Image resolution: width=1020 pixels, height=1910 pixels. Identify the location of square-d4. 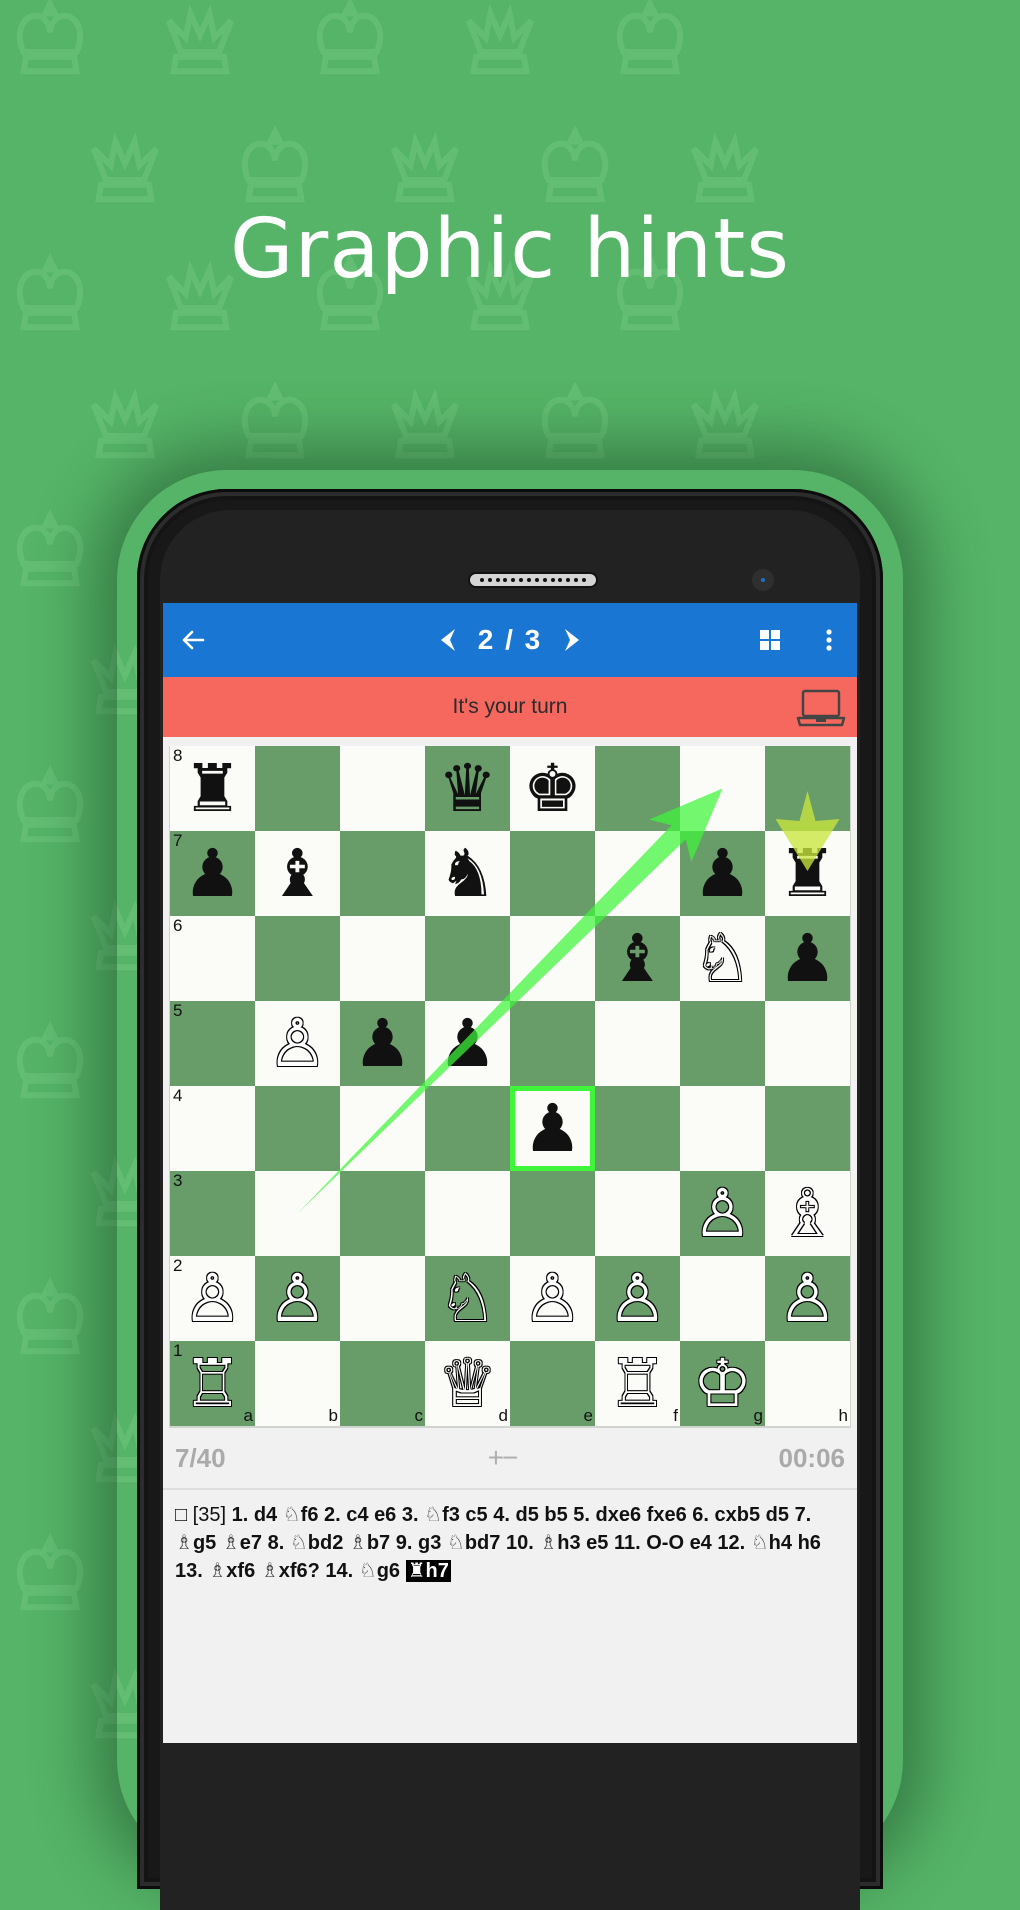
(467, 1128).